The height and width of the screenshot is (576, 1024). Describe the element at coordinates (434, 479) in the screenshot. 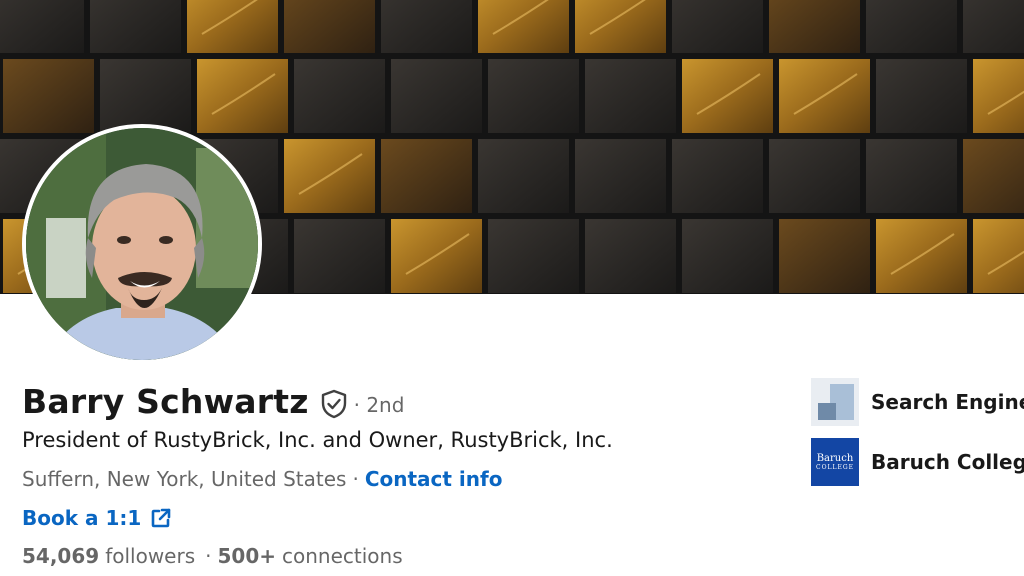

I see `contact-info-link: Contact info` at that location.